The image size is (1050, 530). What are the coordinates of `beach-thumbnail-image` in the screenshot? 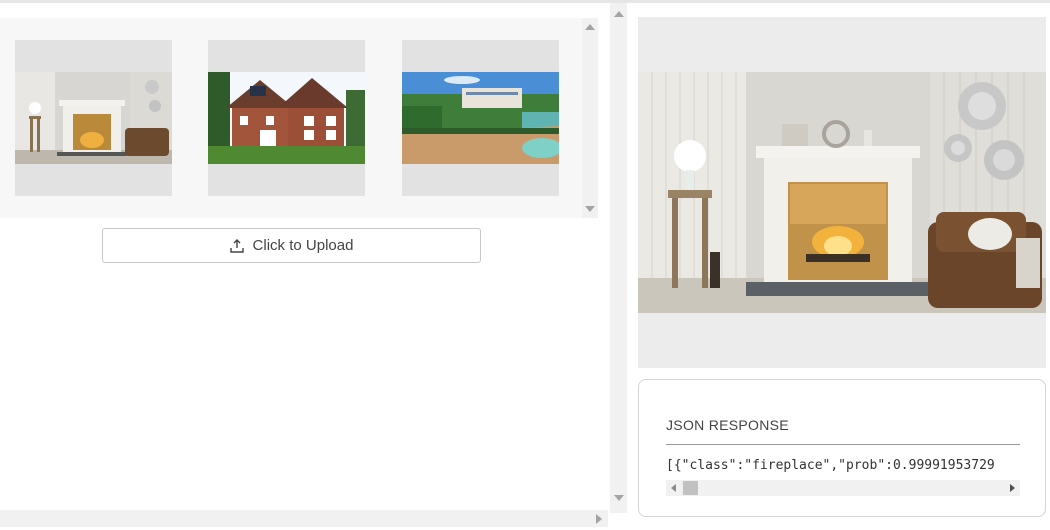 It's located at (480, 118).